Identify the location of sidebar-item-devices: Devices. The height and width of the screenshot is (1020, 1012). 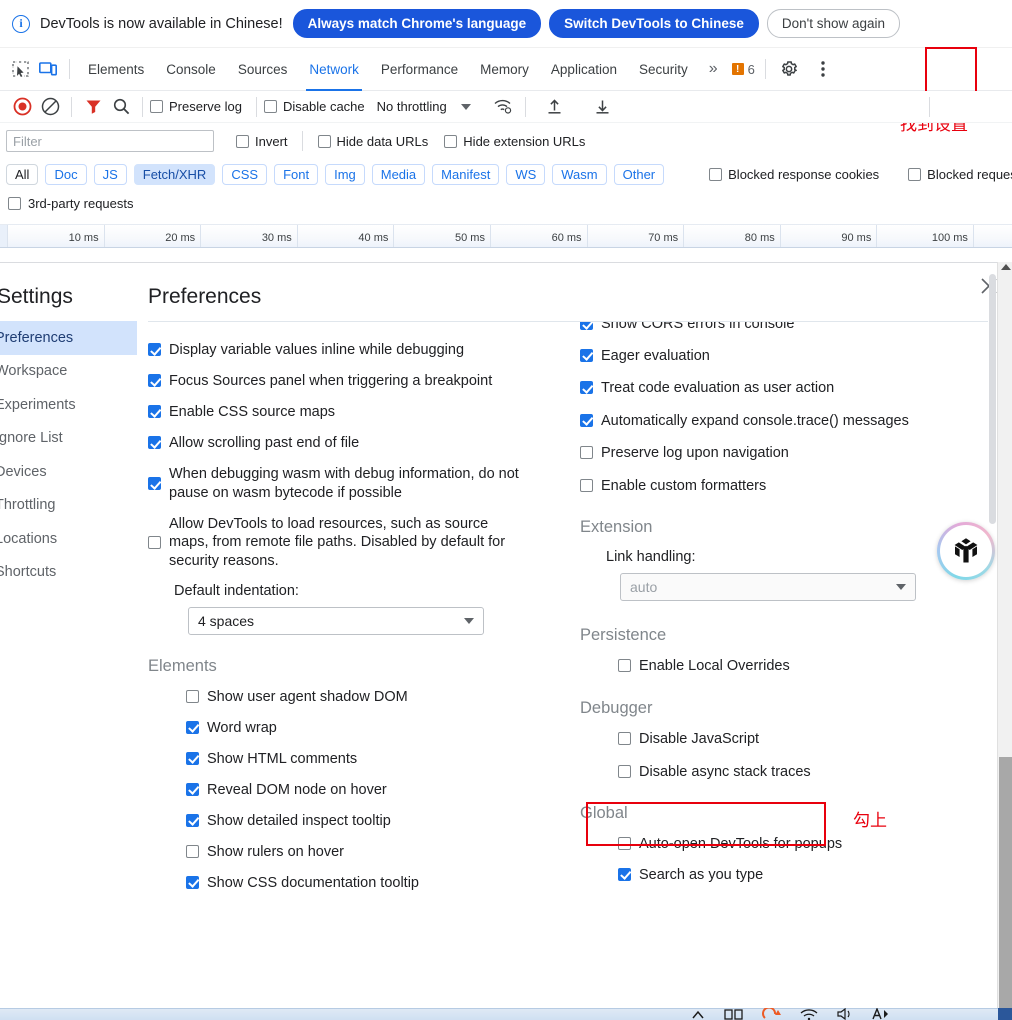
(68, 472).